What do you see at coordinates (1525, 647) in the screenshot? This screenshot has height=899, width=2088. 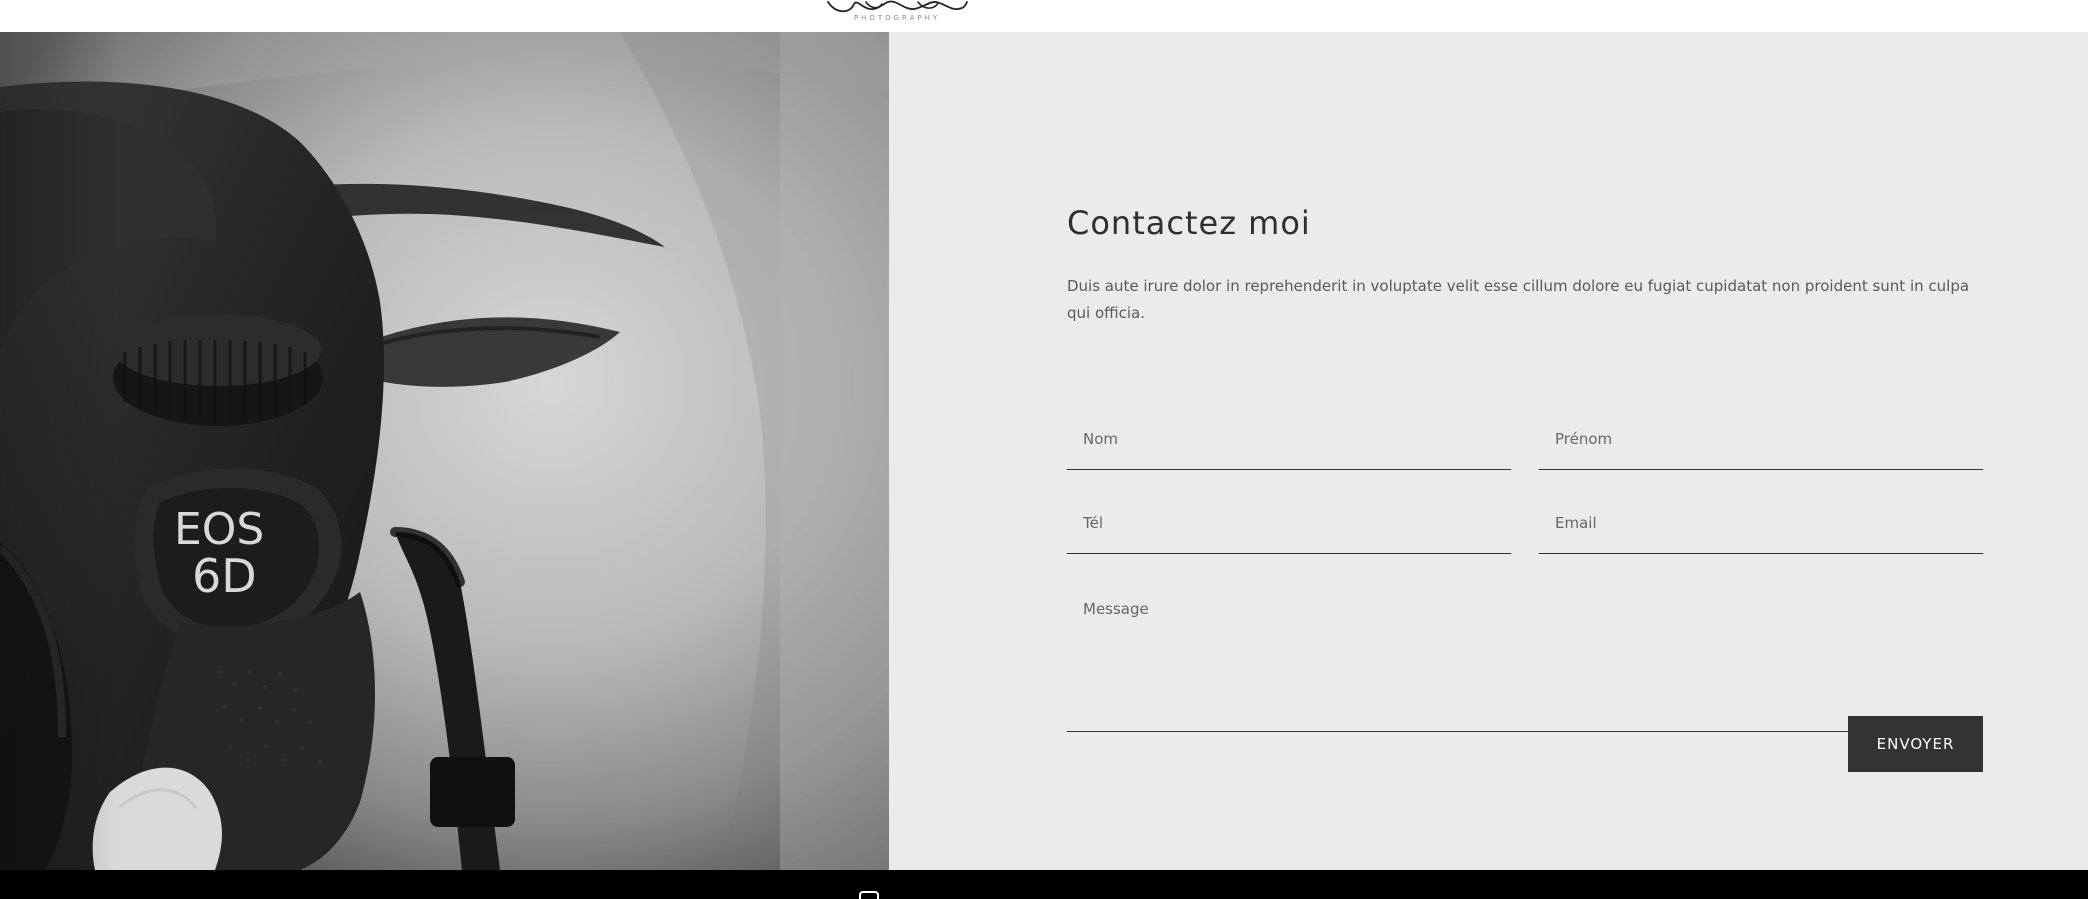 I see `message-field: Message` at bounding box center [1525, 647].